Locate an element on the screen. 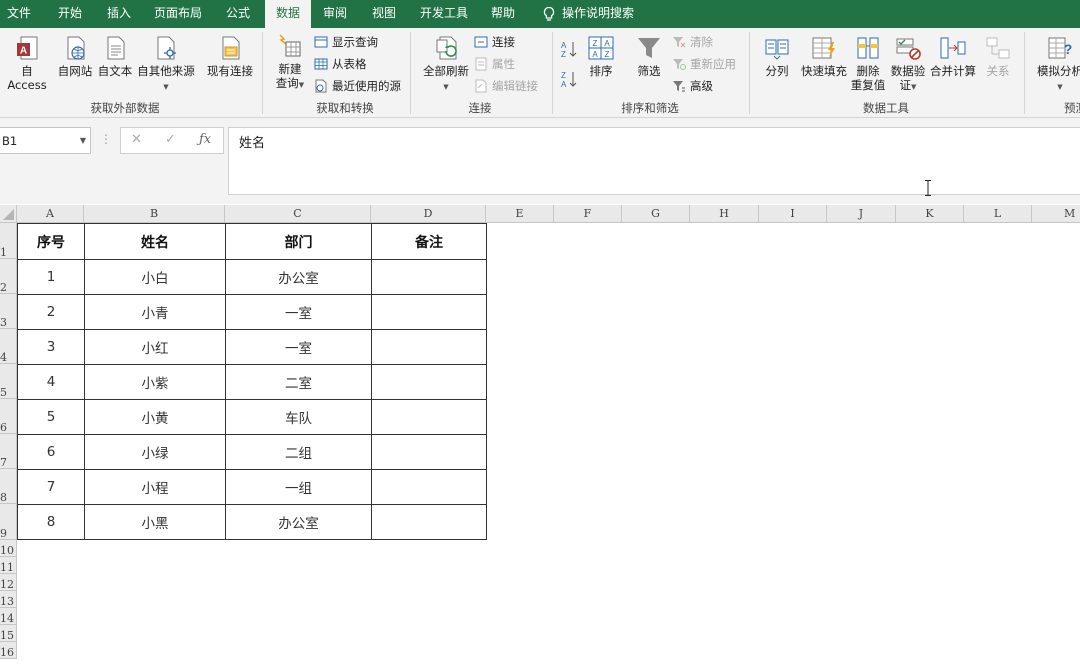 This screenshot has height=672, width=1080. table-cell: 二室 is located at coordinates (298, 382).